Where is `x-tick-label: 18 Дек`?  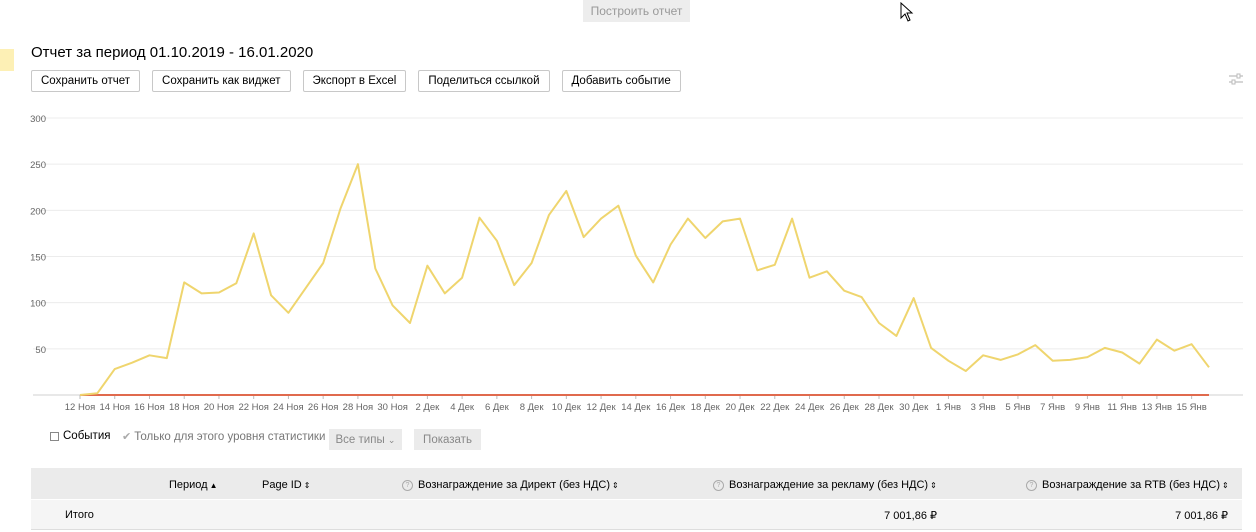 x-tick-label: 18 Дек is located at coordinates (706, 407).